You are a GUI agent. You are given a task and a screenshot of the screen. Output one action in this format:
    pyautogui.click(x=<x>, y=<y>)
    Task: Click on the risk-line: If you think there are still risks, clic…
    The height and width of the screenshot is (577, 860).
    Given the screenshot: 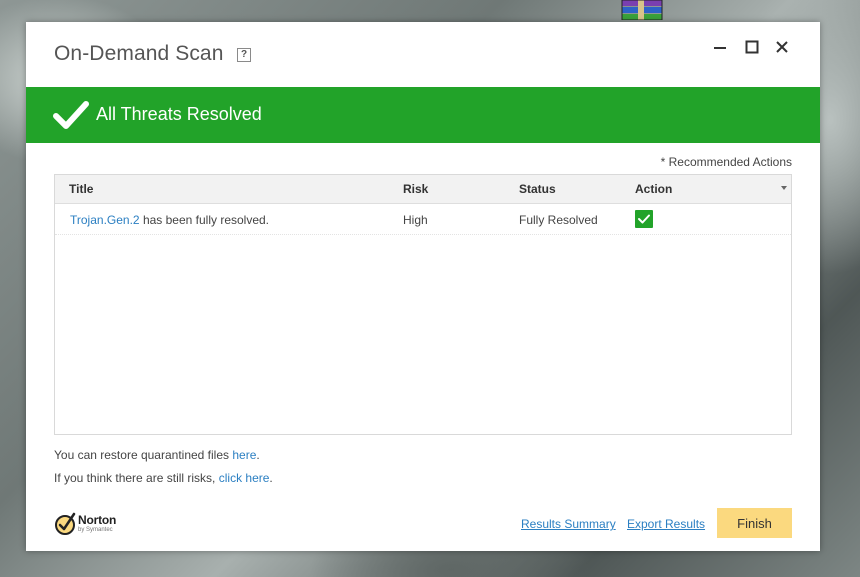 What is the action you would take?
    pyautogui.click(x=163, y=478)
    